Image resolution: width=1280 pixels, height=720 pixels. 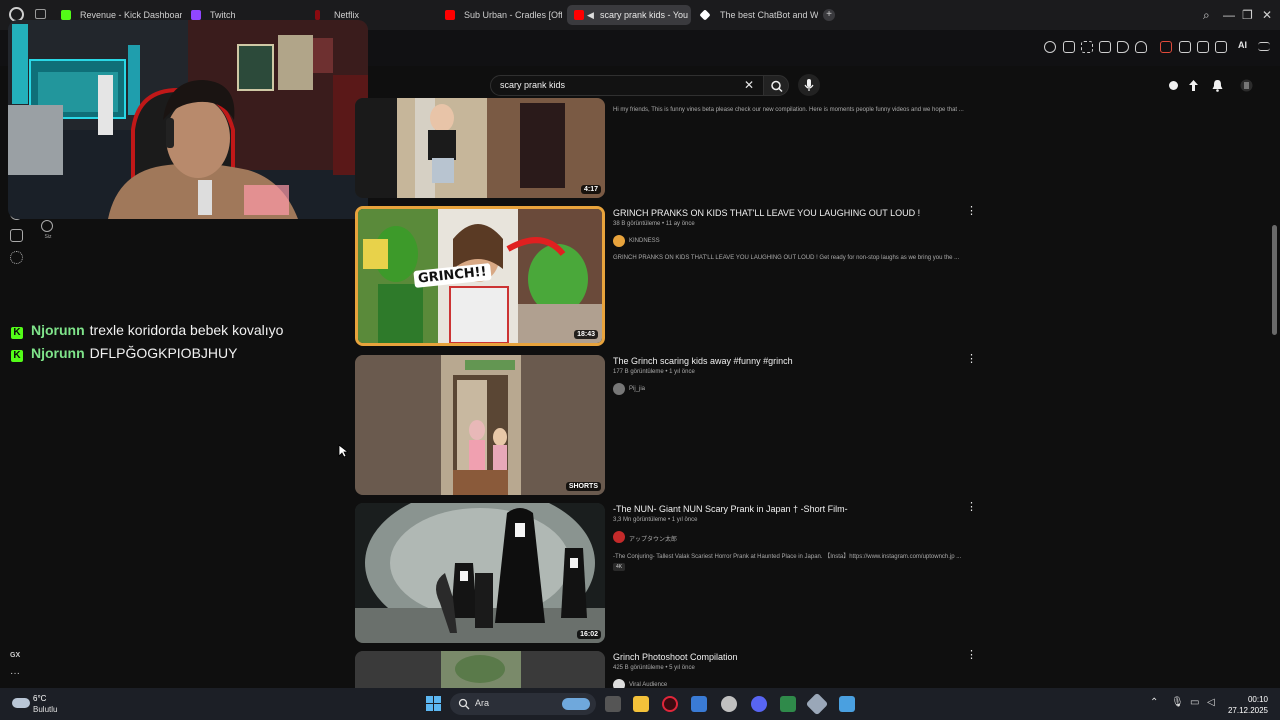 I want to click on snapshot-icon, so click(x=1087, y=47).